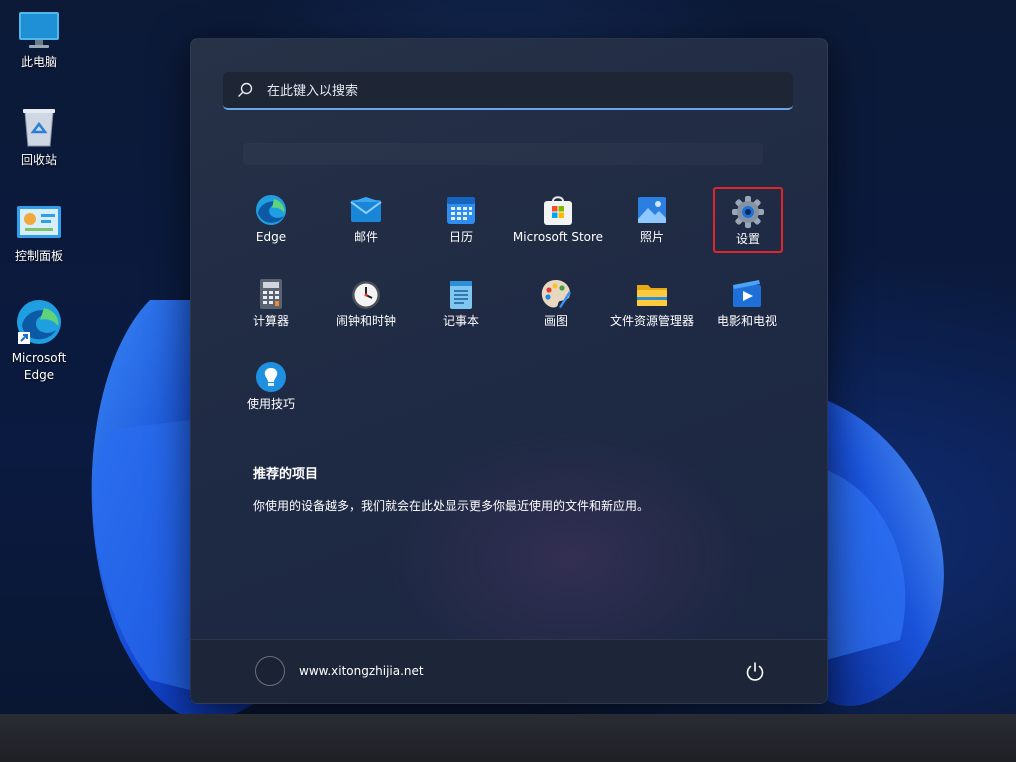 The height and width of the screenshot is (762, 1016). I want to click on folder-icon, so click(652, 295).